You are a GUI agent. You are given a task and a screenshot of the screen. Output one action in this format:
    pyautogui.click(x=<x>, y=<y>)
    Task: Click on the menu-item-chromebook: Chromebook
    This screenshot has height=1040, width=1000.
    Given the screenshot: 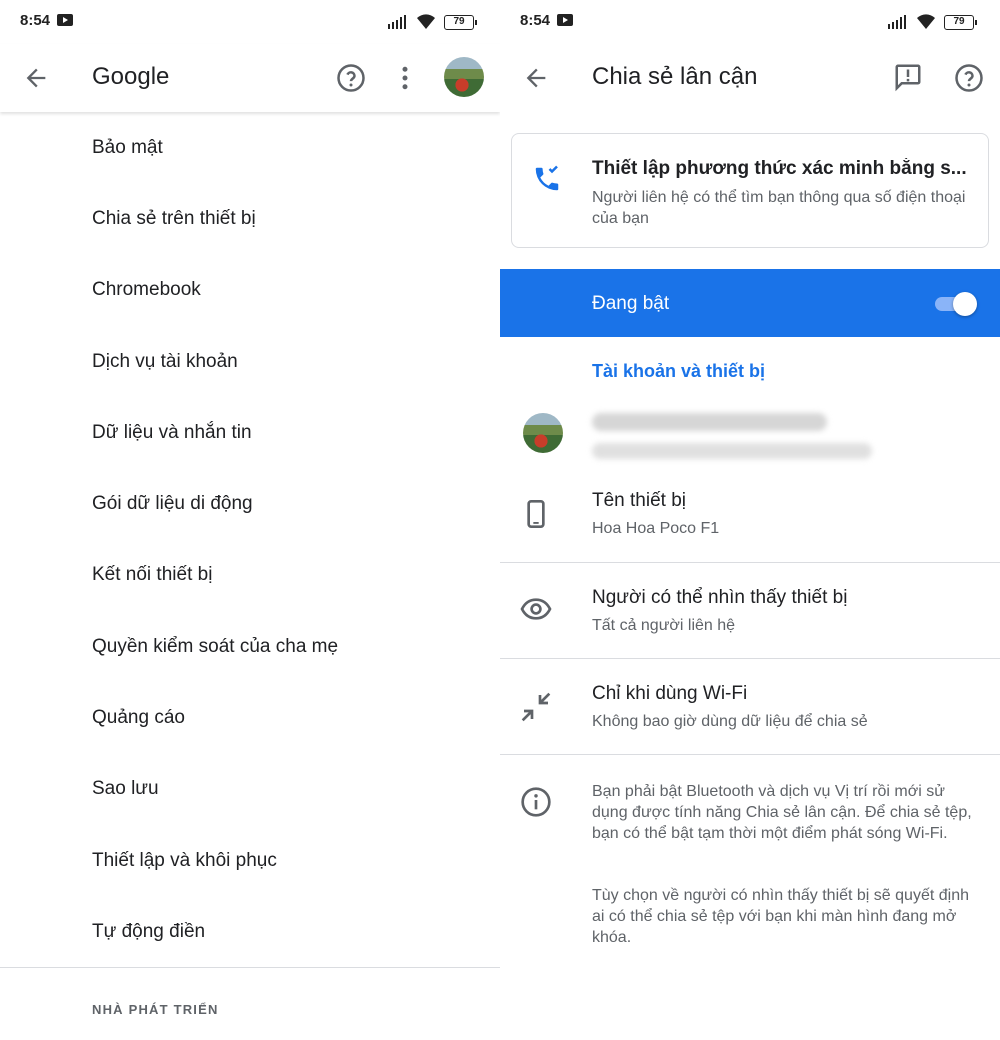 What is the action you would take?
    pyautogui.click(x=250, y=290)
    